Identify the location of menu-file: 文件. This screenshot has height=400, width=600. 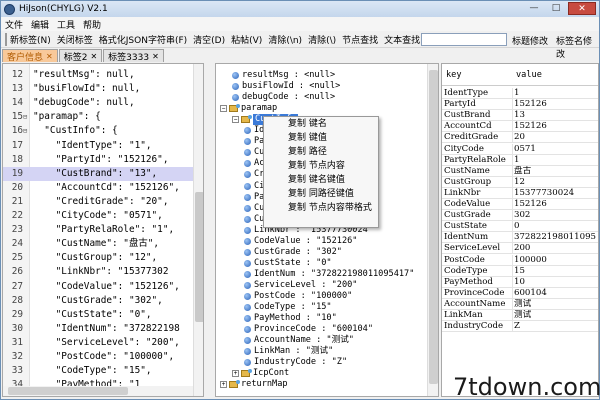
(14, 24).